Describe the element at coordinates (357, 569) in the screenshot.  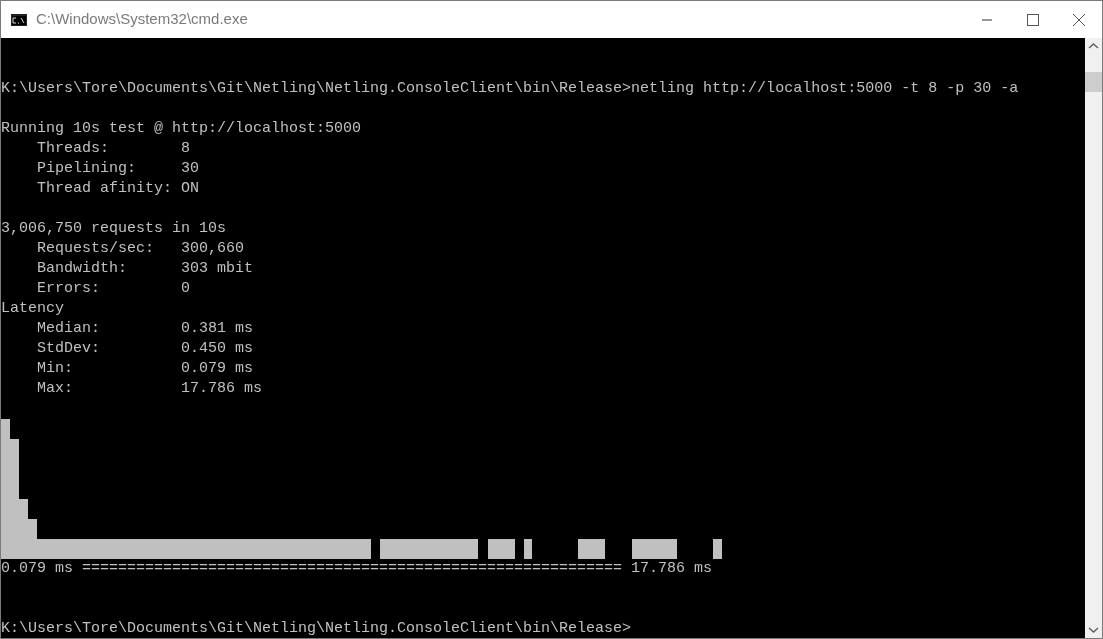
I see `console-line: 0.079 ms ============================================================ 17.786 ms` at that location.